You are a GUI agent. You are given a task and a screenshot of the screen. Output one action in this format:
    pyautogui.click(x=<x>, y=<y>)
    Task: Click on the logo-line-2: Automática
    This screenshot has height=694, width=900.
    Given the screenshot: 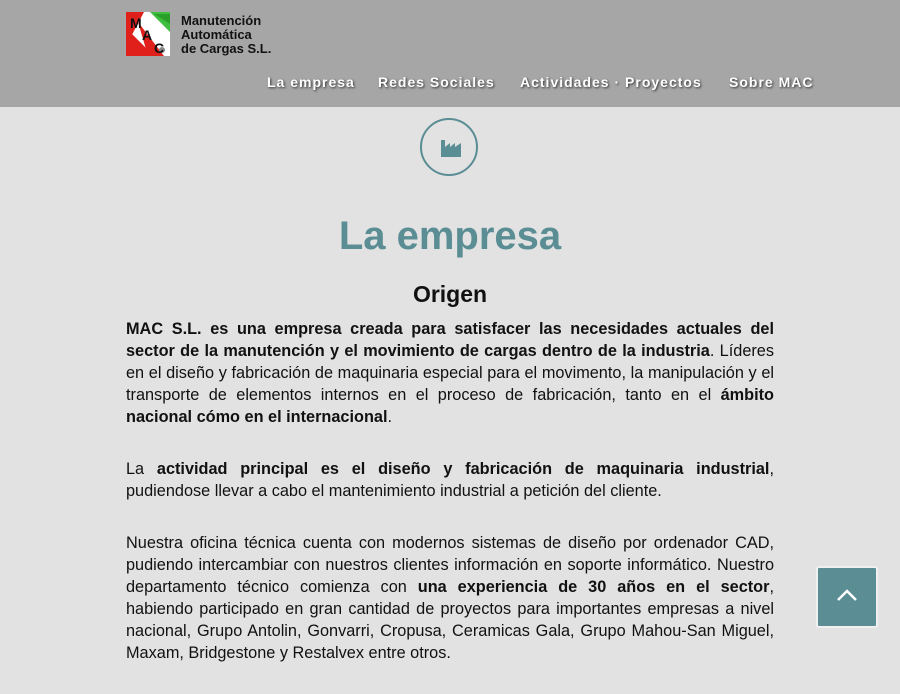 What is the action you would take?
    pyautogui.click(x=216, y=34)
    